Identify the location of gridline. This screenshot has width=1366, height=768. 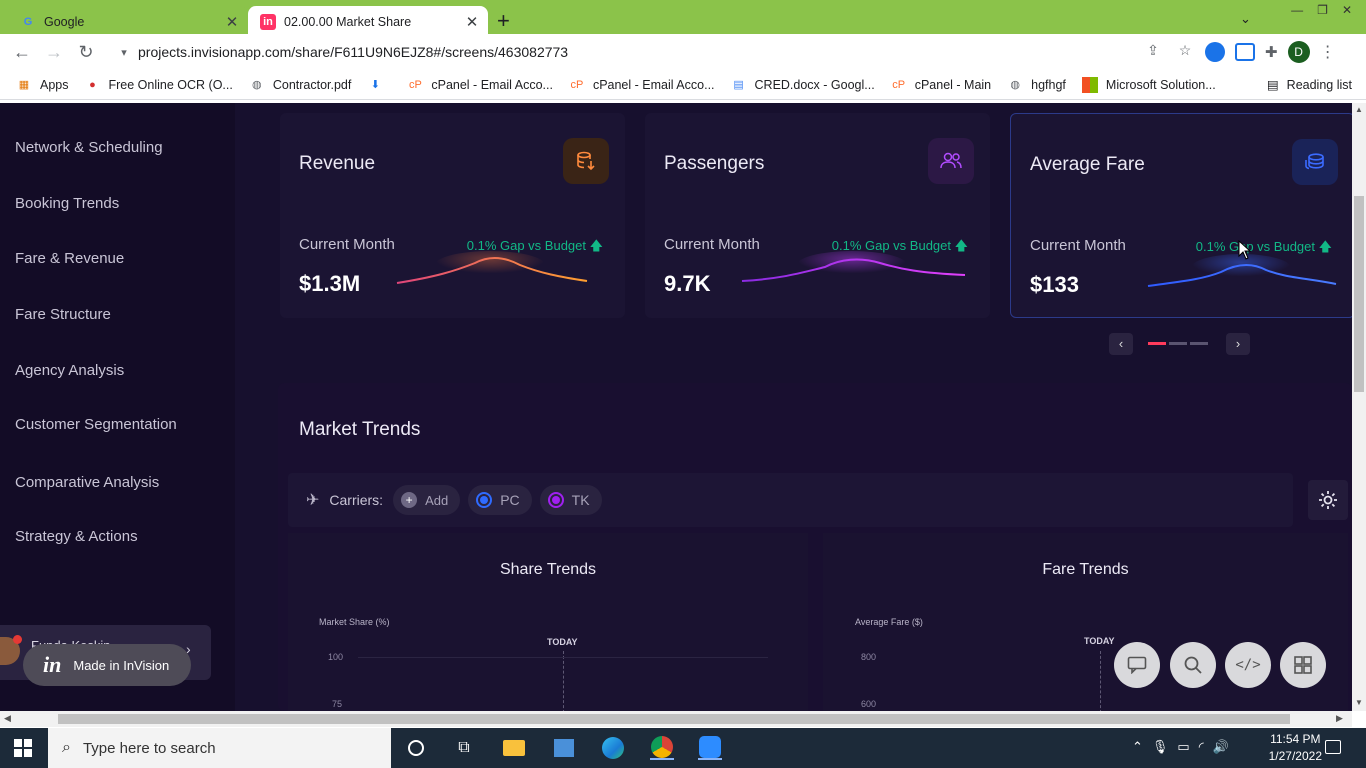
(563, 657).